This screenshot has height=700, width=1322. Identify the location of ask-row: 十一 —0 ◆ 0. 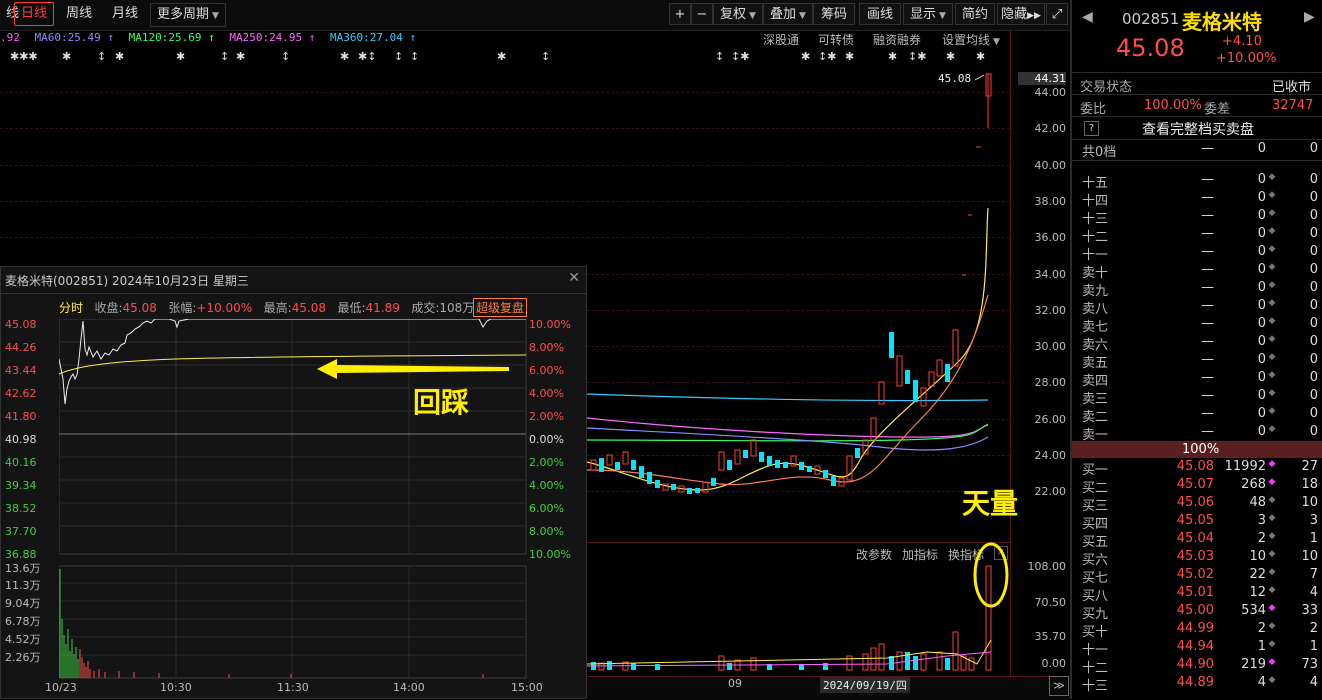
(1200, 253).